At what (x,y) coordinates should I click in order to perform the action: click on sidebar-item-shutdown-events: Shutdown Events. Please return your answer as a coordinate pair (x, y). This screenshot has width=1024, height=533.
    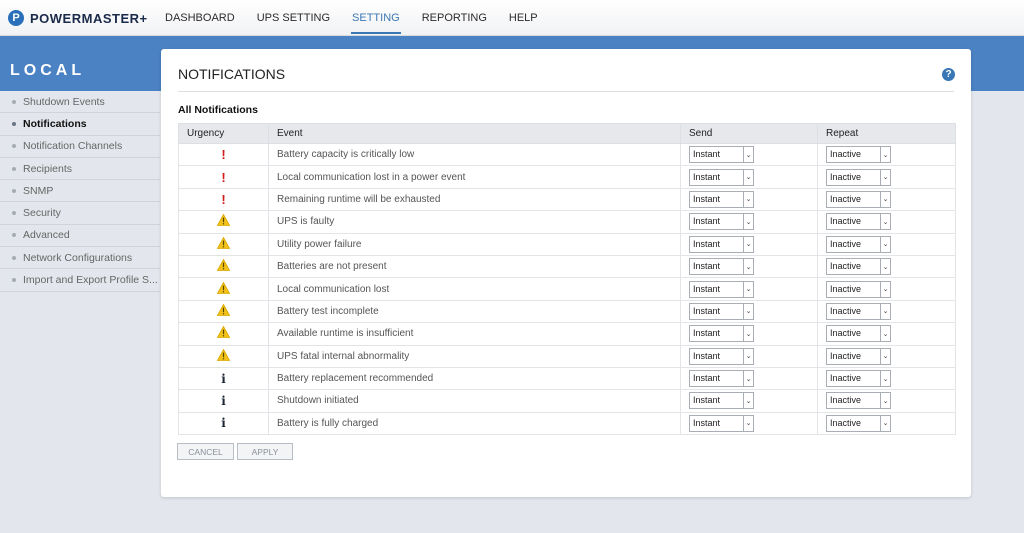
    Looking at the image, I should click on (80, 102).